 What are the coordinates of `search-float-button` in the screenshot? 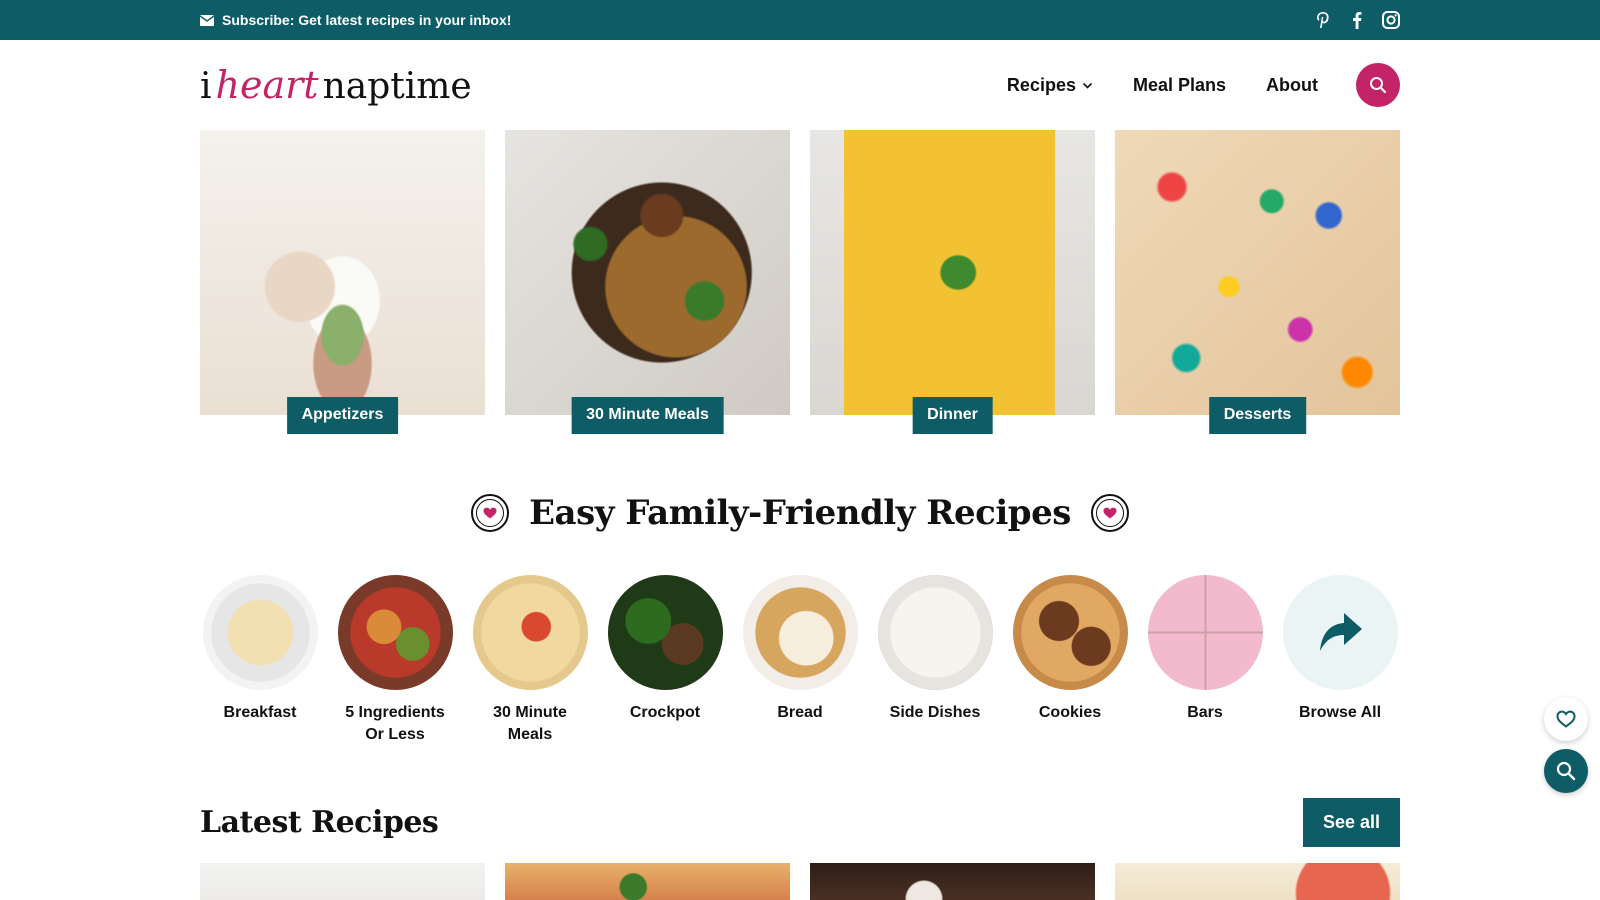 It's located at (1566, 771).